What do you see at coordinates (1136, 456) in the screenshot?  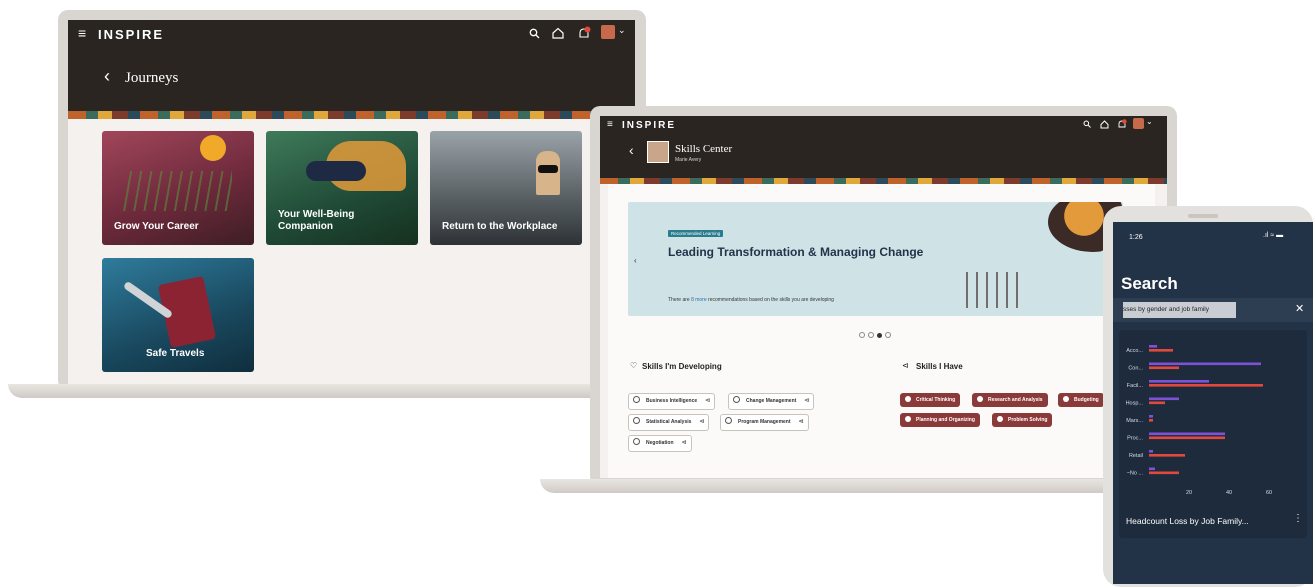 I see `category-label: Retail` at bounding box center [1136, 456].